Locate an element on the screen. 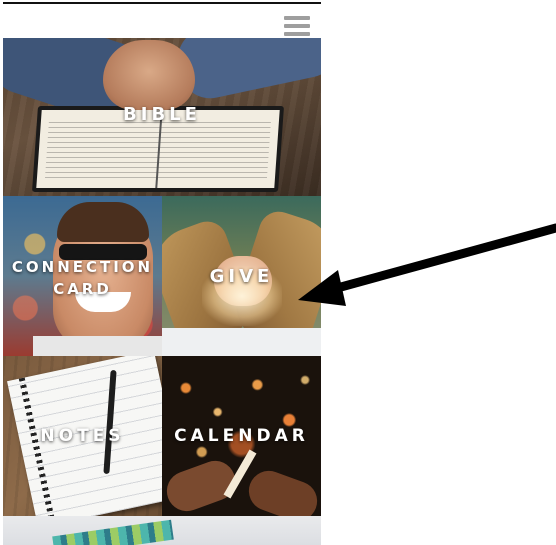 This screenshot has height=545, width=556. art-supplies-tile is located at coordinates (162, 530).